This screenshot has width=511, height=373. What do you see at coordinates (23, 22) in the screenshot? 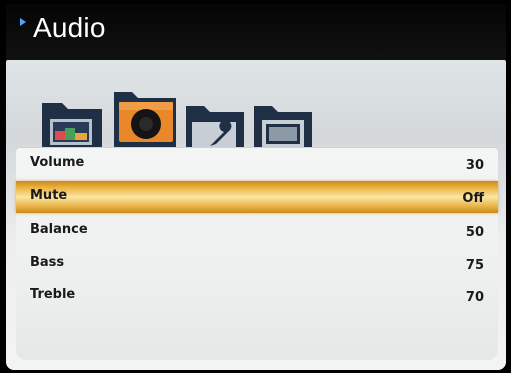
I see `play-arrow-icon` at bounding box center [23, 22].